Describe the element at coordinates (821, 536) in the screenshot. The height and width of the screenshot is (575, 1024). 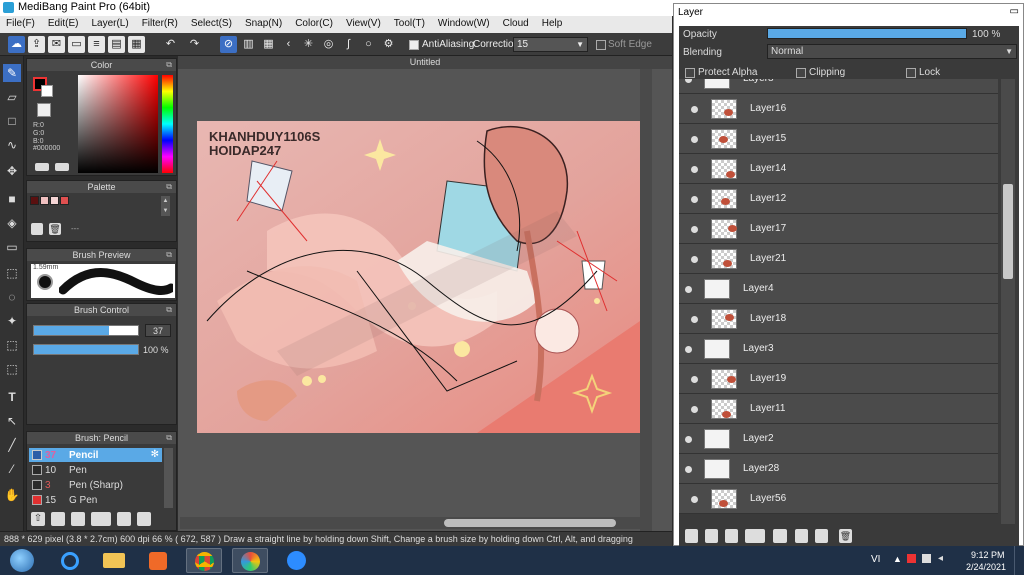
I see `merge-layer-icon` at that location.